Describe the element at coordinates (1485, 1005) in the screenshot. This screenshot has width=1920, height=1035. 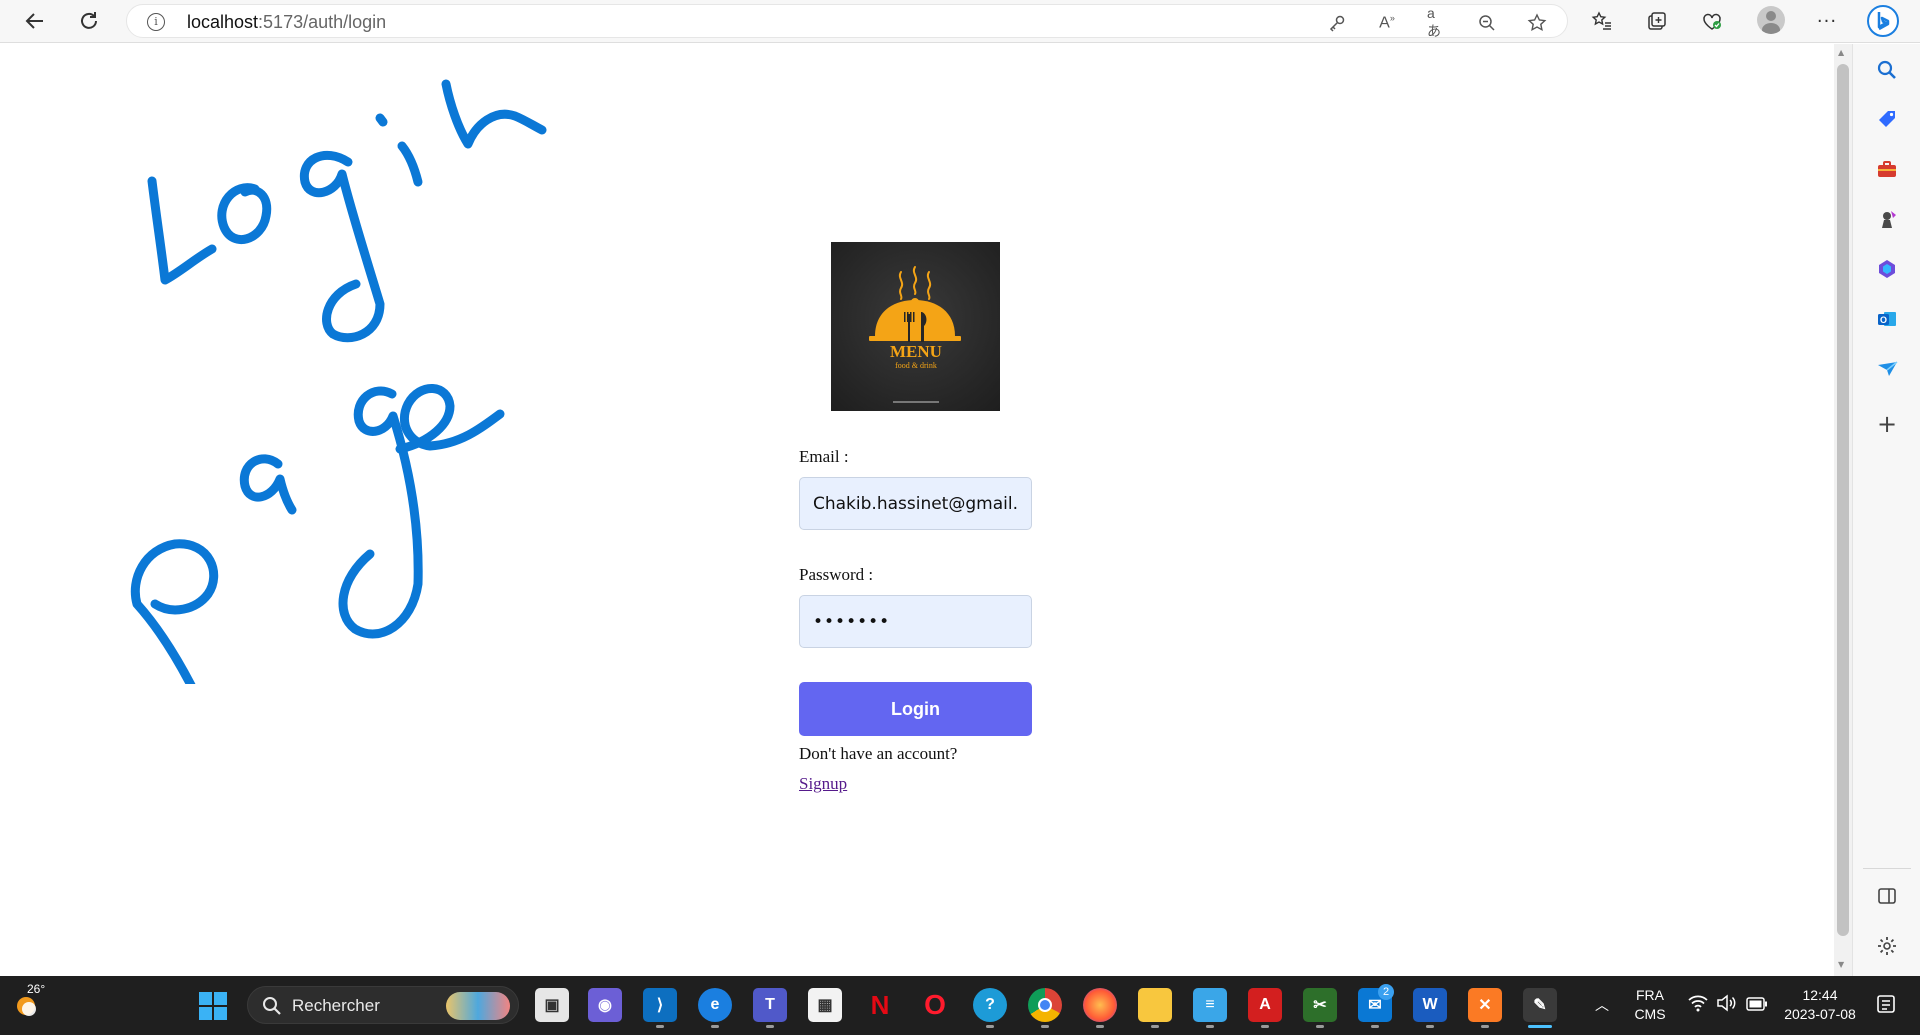
I see `xampp-icon: ✕` at that location.